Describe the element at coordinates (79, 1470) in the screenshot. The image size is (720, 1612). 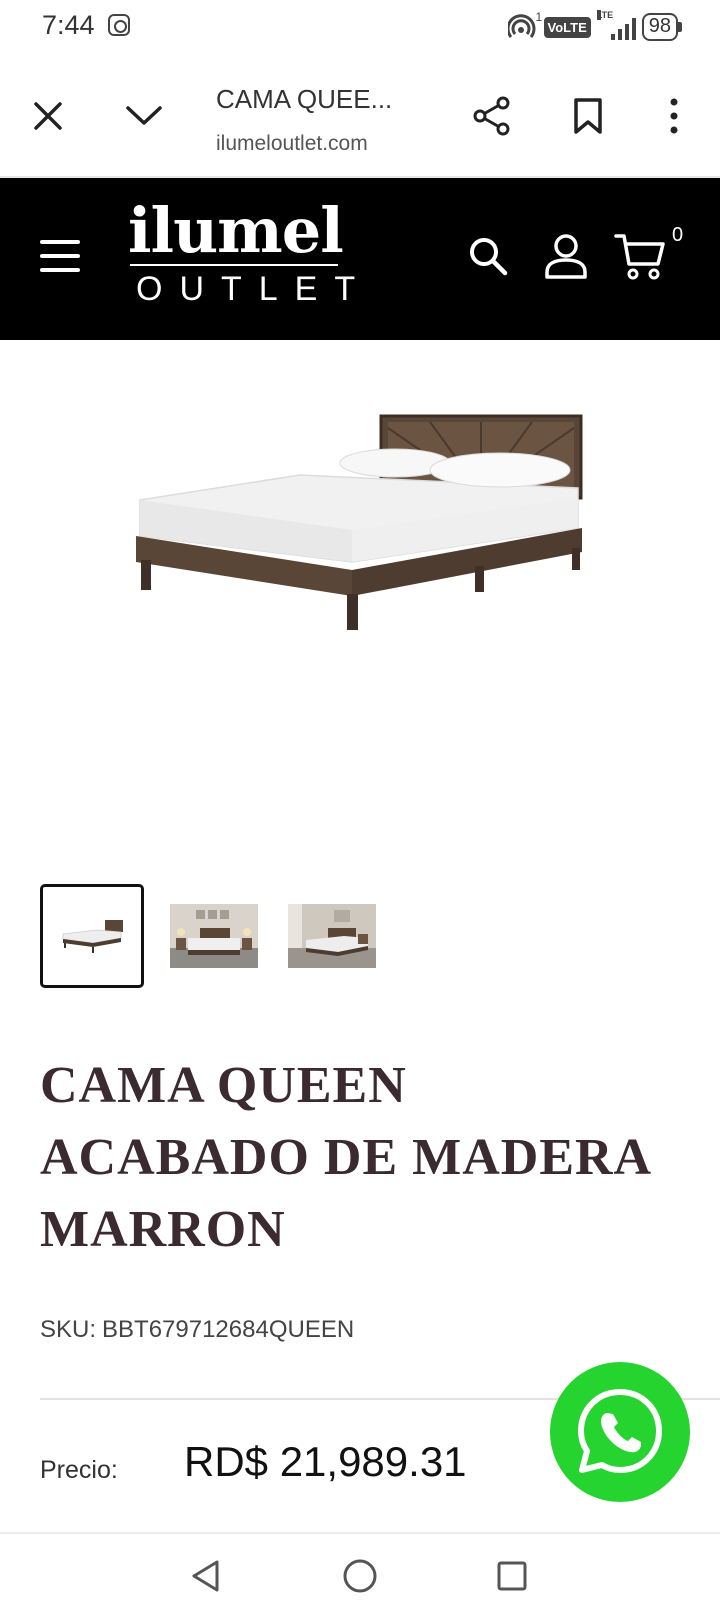
I see `price-label: Precio:` at that location.